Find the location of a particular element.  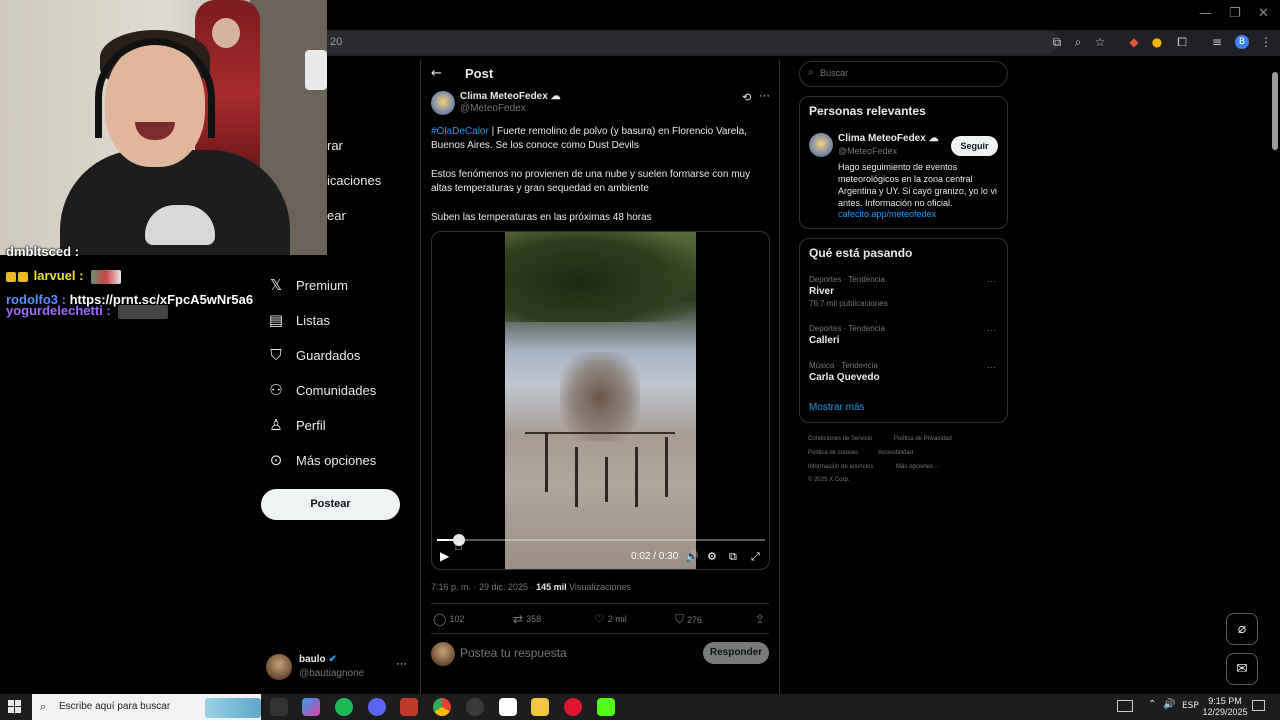

play-icon: ▶ is located at coordinates (444, 556).